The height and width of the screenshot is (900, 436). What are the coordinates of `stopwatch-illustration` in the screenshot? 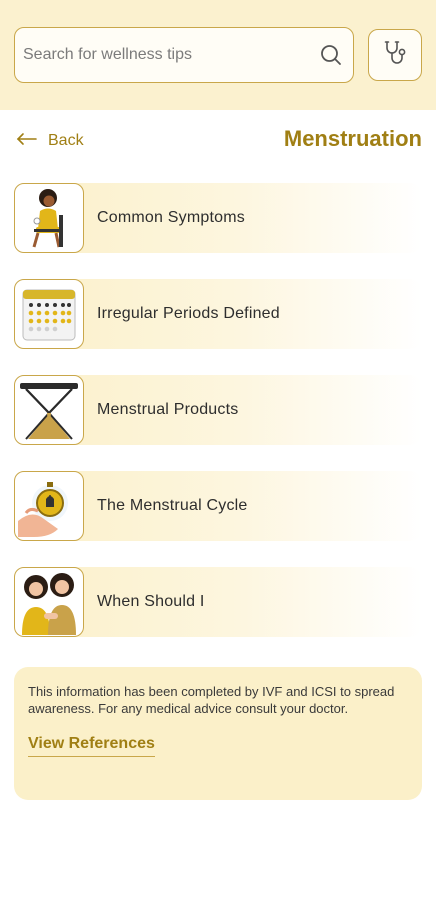 It's located at (49, 506).